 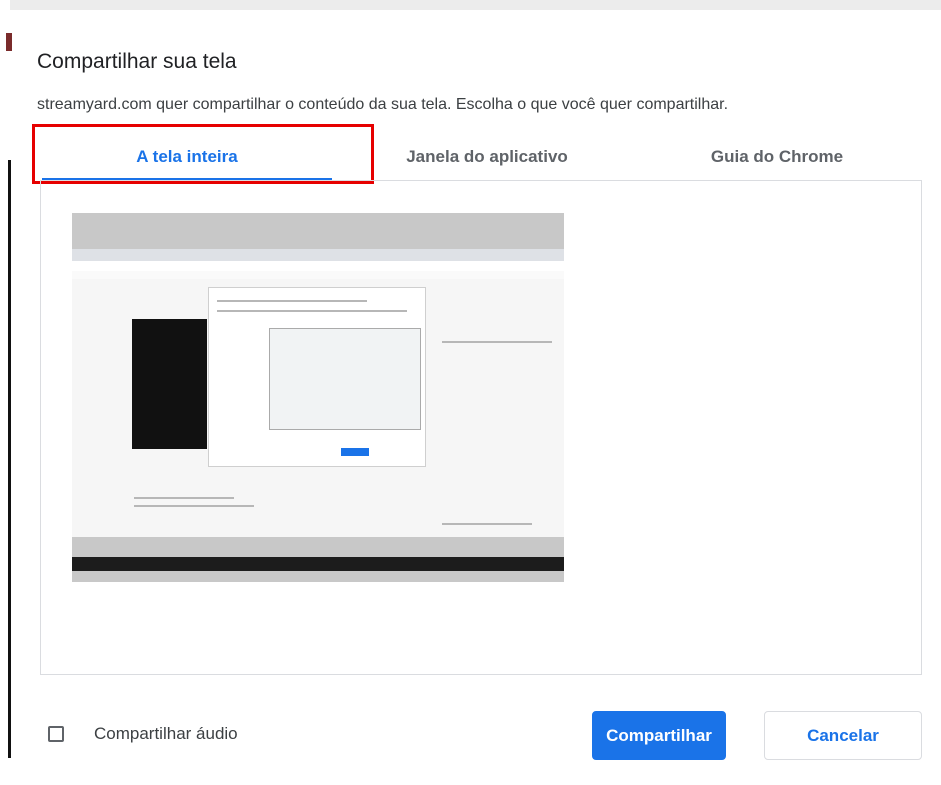 What do you see at coordinates (56, 734) in the screenshot?
I see `share-audio-checkbox` at bounding box center [56, 734].